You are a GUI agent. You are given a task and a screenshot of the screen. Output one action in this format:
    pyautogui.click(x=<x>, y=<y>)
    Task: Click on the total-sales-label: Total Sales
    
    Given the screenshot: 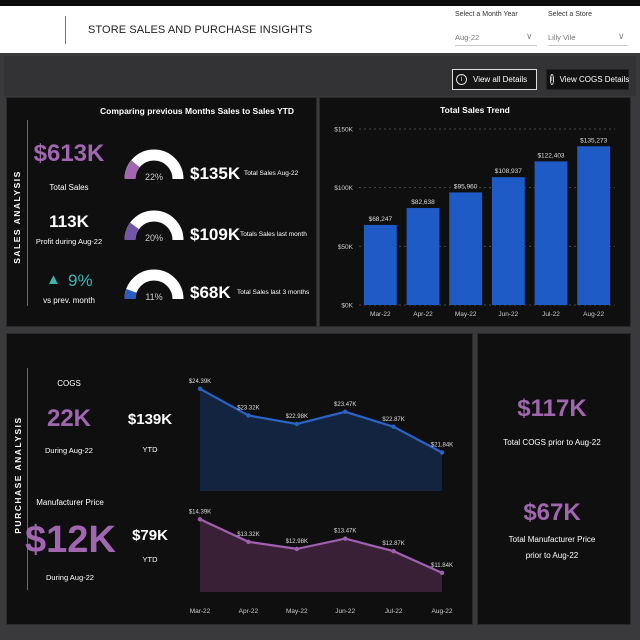 What is the action you would take?
    pyautogui.click(x=69, y=187)
    